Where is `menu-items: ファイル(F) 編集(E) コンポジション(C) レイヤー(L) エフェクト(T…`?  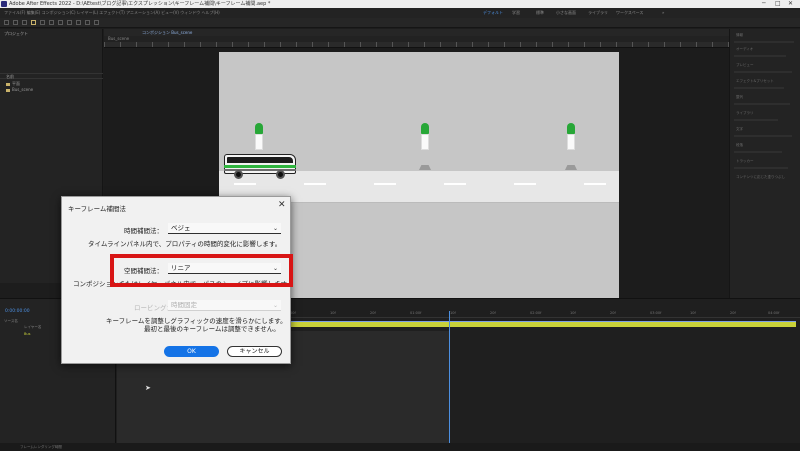 menu-items: ファイル(F) 編集(E) コンポジション(C) レイヤー(L) エフェクト(T… is located at coordinates (112, 13).